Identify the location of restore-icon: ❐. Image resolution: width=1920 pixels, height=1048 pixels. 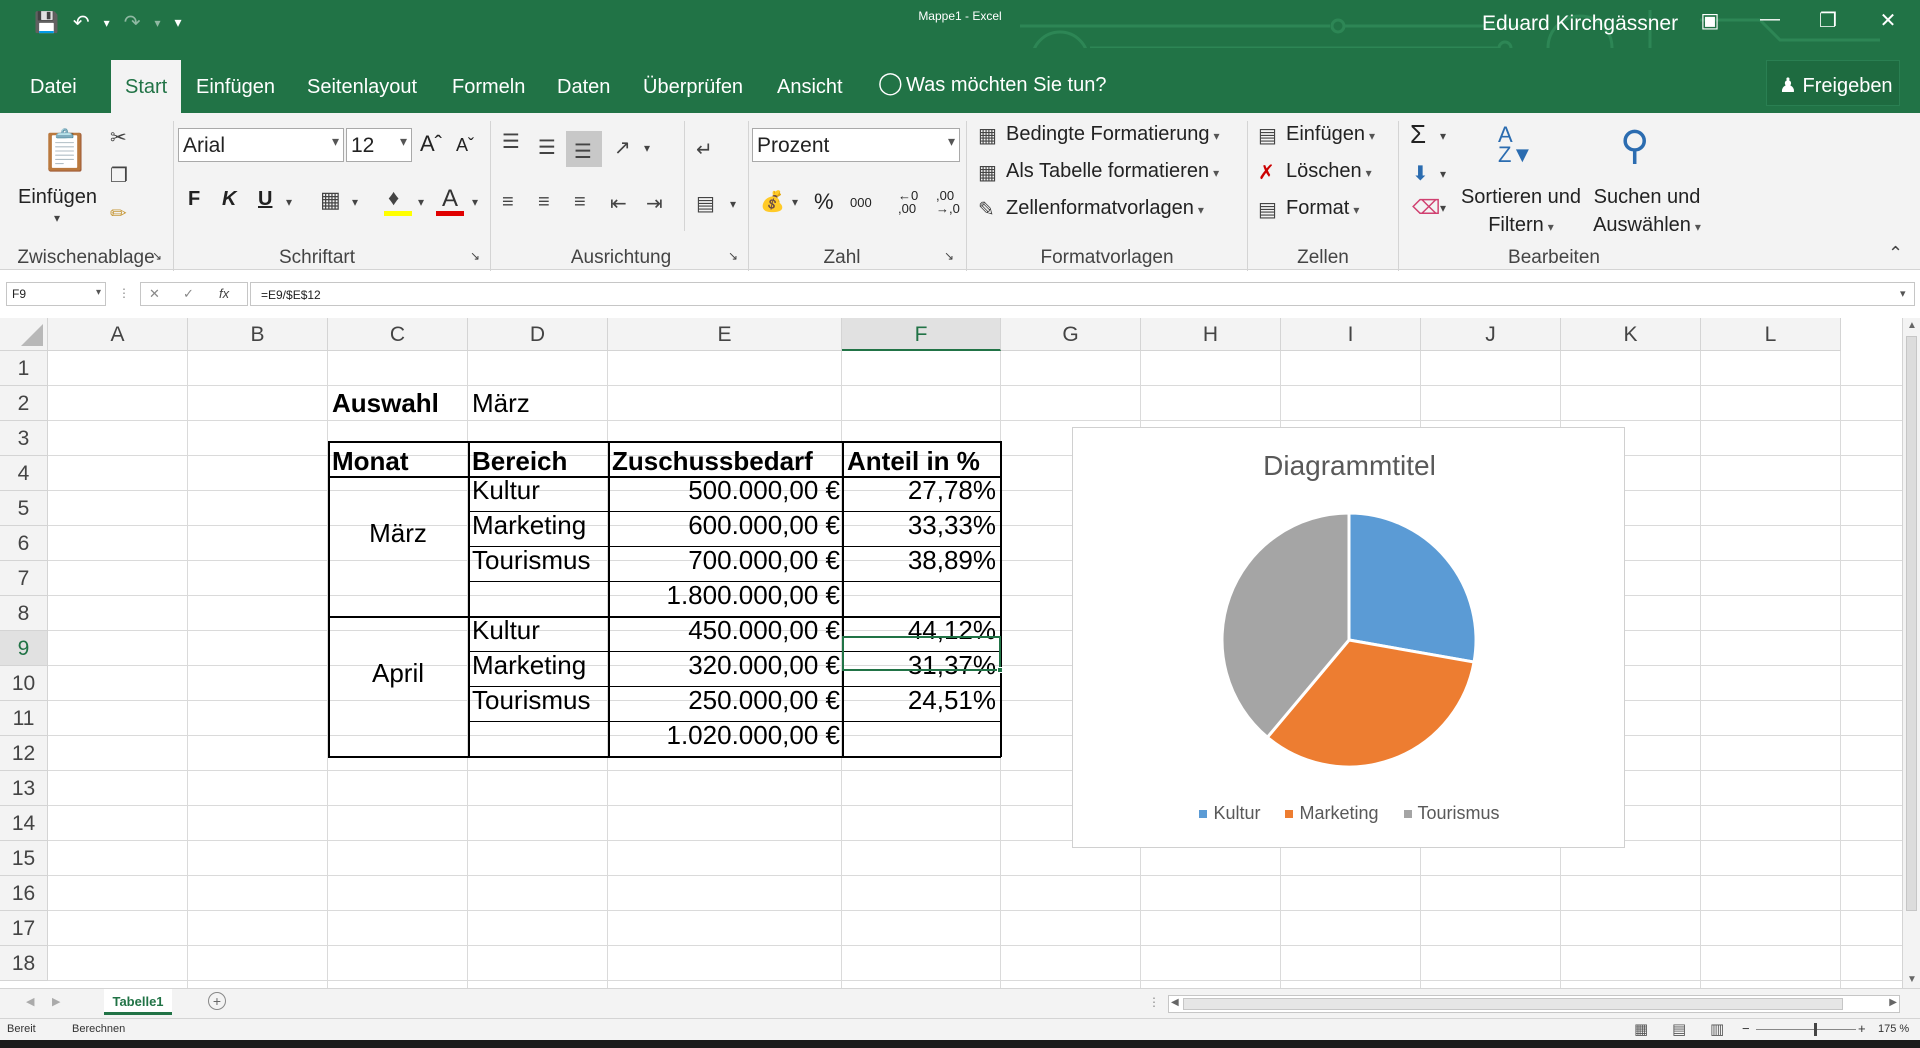
(1828, 20).